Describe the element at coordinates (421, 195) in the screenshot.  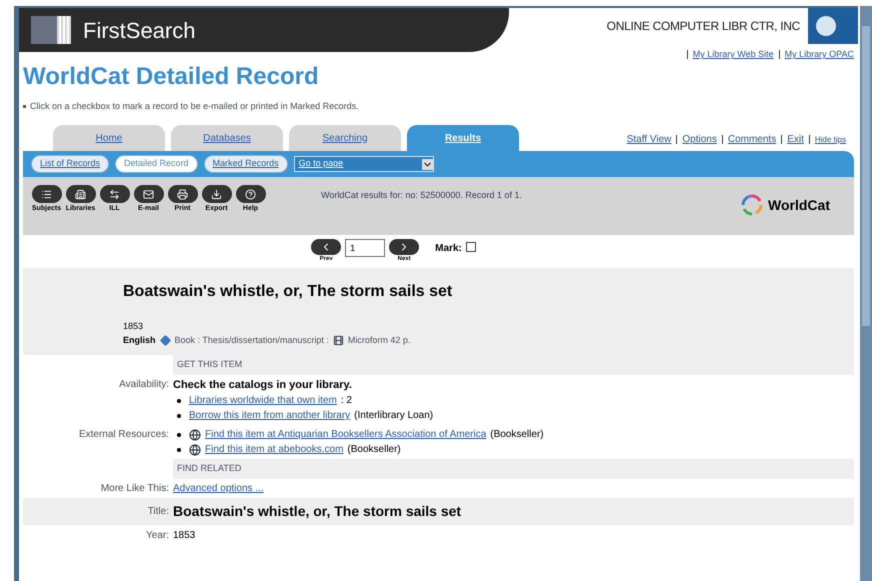
I see `results-info: WorldCat results for: no: 52500000. Record 1 of 1.` at that location.